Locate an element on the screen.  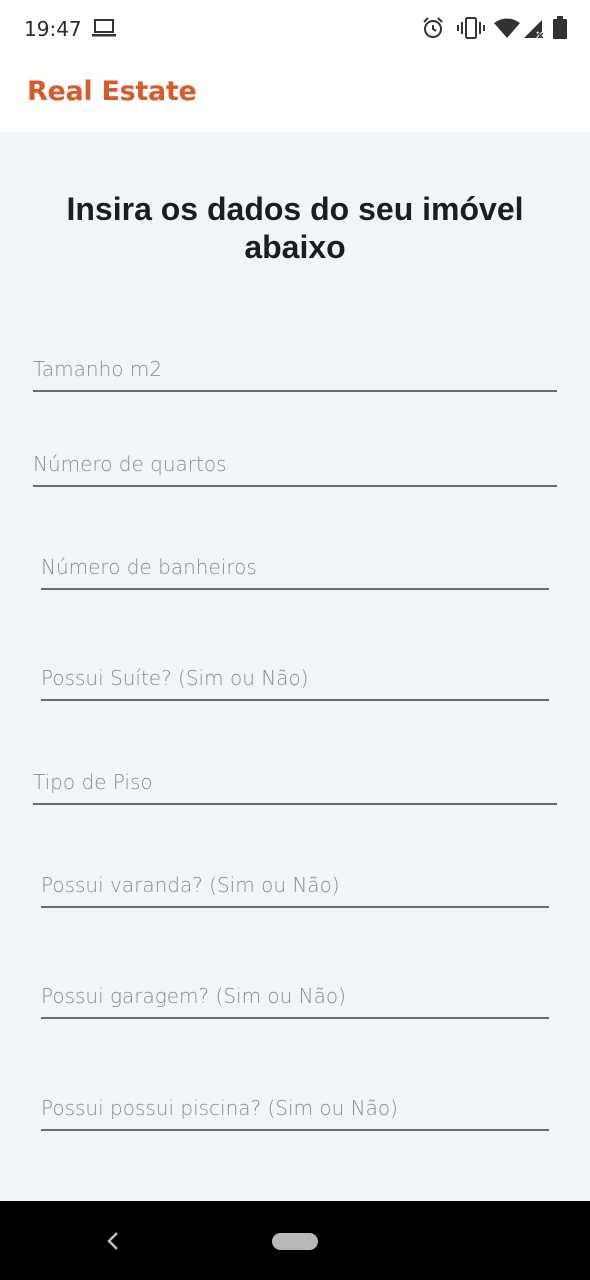
balcony-field is located at coordinates (295, 887).